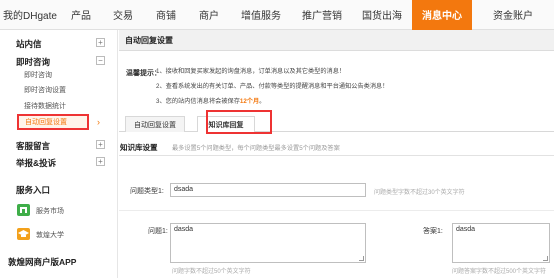 Image resolution: width=554 pixels, height=278 pixels. What do you see at coordinates (158, 231) in the screenshot?
I see `question-label: 问题1:` at bounding box center [158, 231].